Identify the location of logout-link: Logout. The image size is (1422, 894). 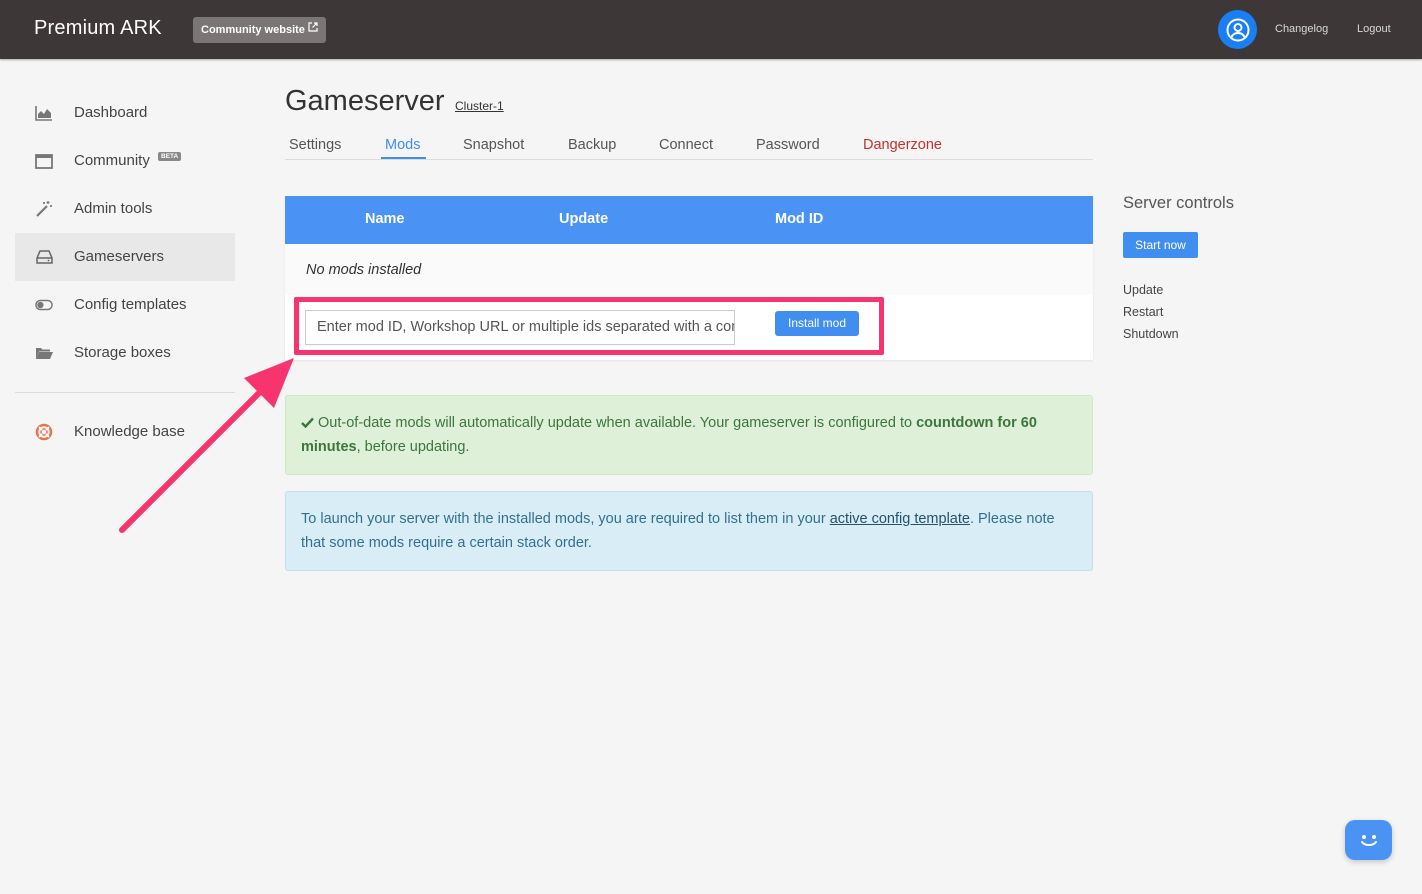
(1374, 29).